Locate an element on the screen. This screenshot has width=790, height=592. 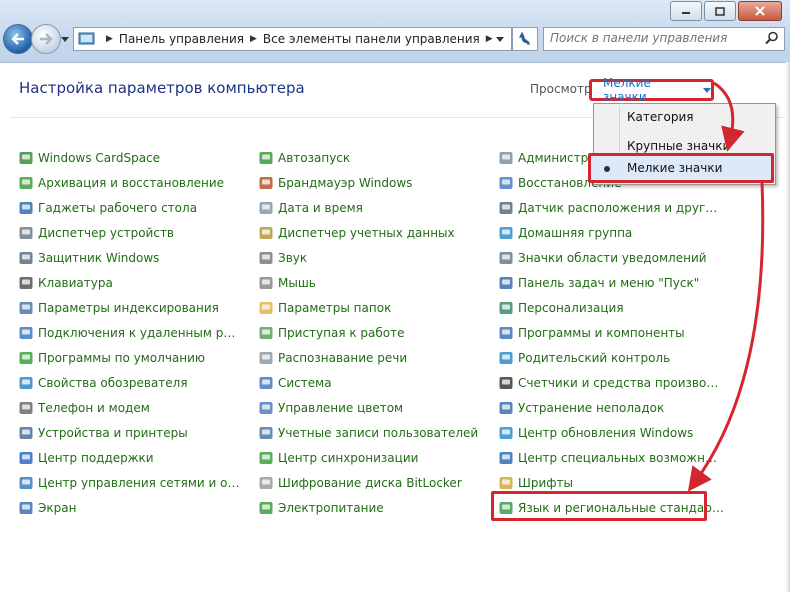
mouse-icon is located at coordinates (266, 283).